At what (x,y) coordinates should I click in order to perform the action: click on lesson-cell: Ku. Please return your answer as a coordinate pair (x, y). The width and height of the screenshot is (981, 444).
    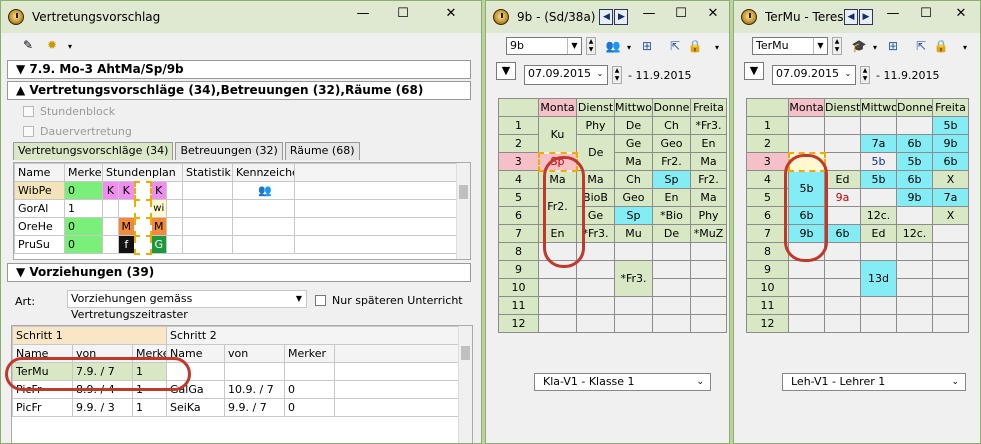
    Looking at the image, I should click on (557, 134).